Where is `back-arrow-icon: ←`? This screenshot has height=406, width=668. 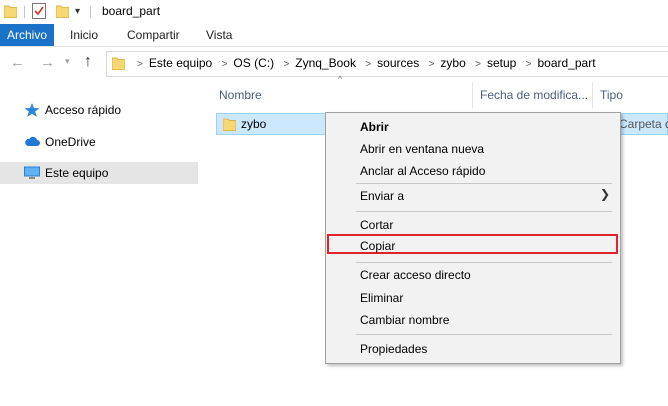 back-arrow-icon: ← is located at coordinates (17, 62).